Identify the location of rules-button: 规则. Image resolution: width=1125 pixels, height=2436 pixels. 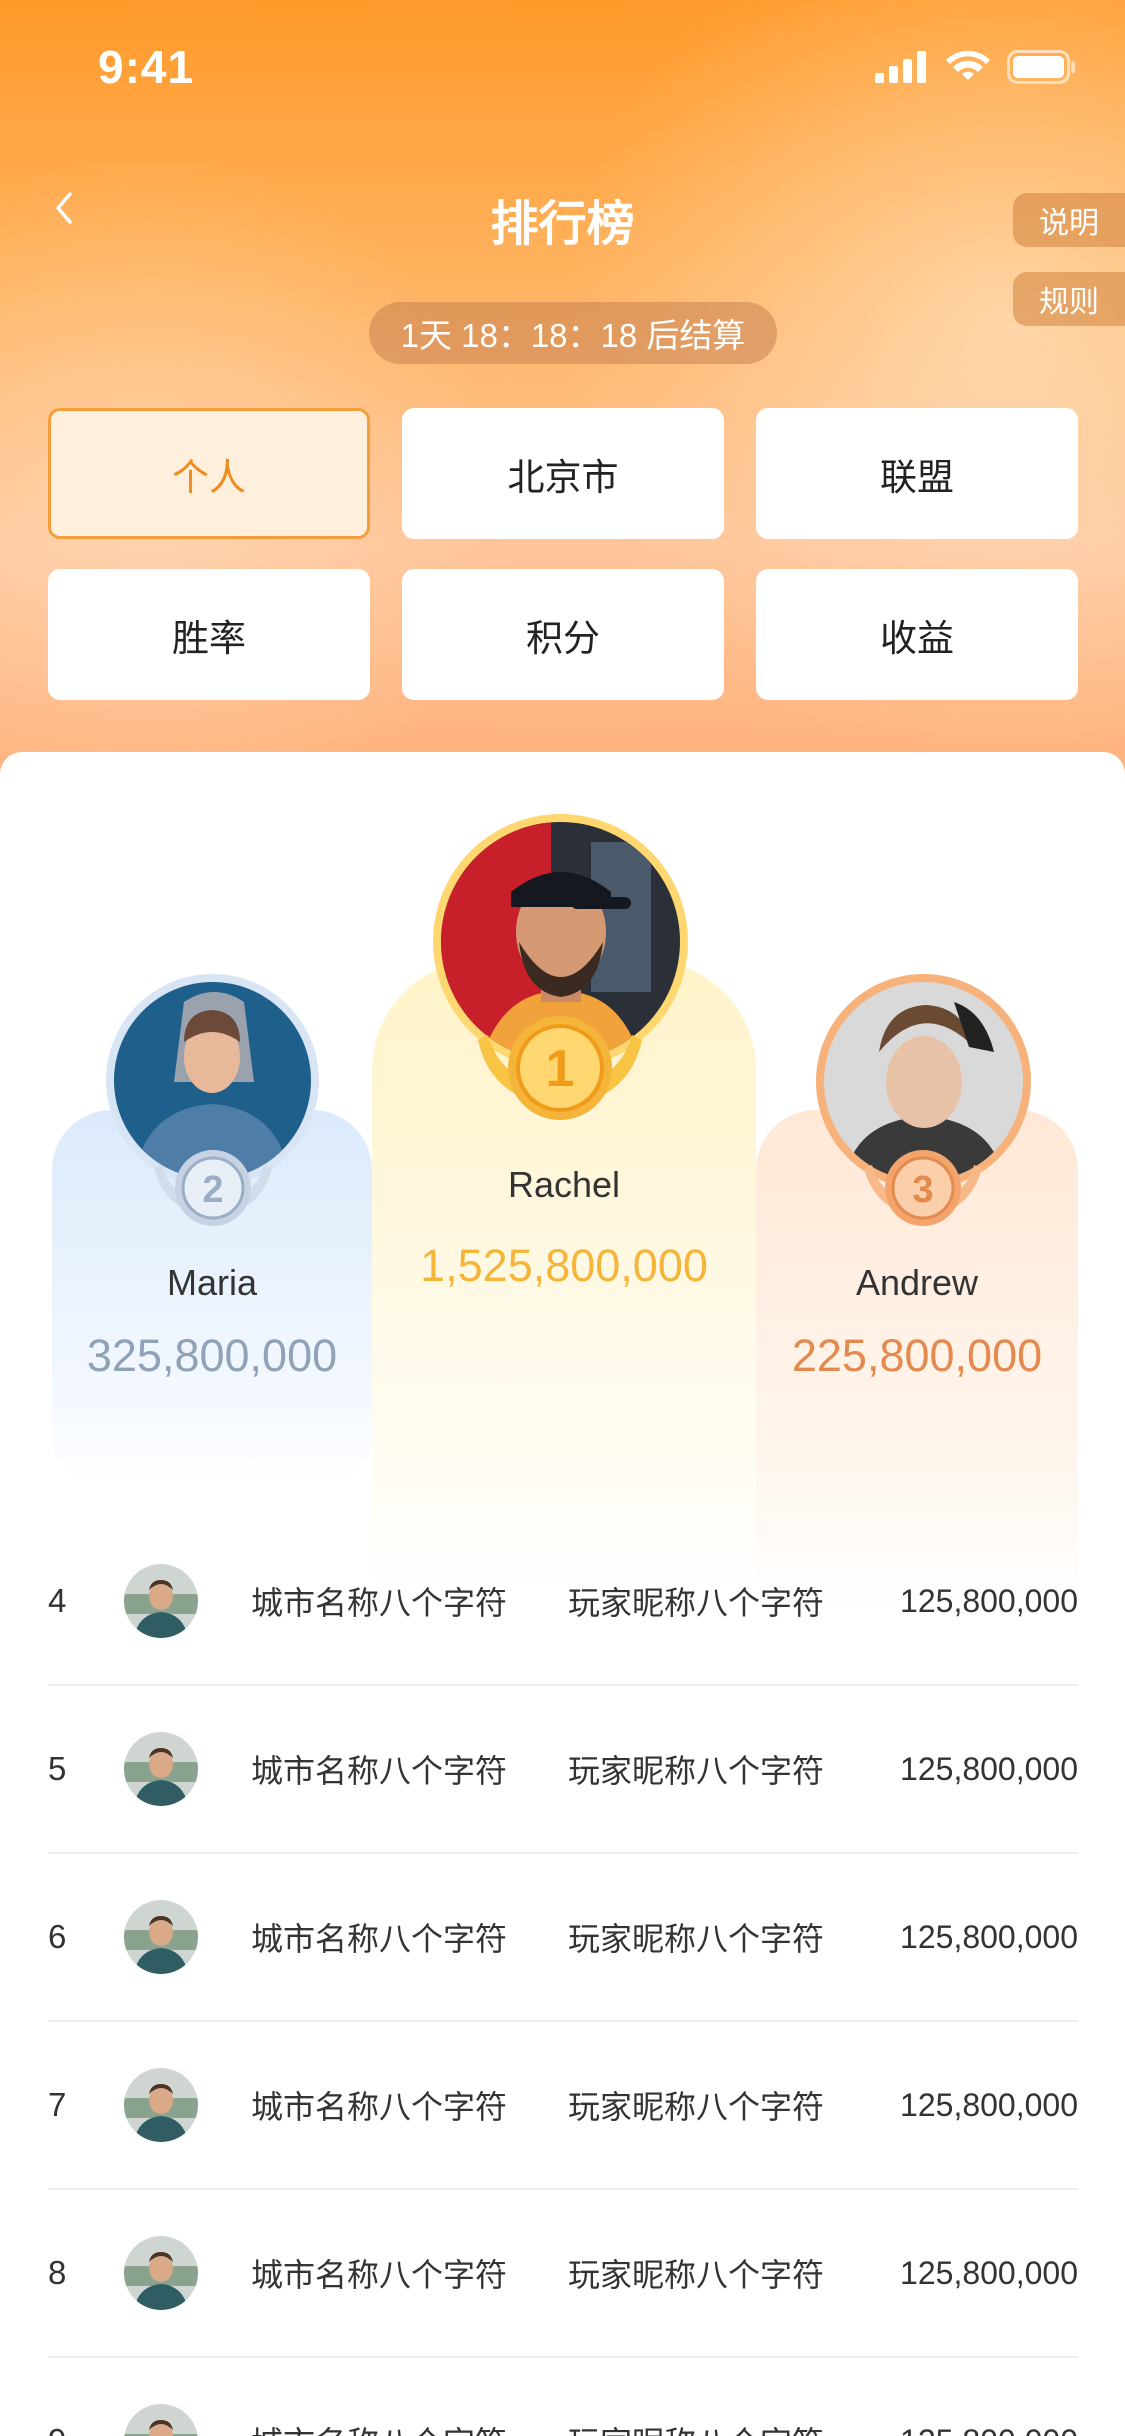
(1069, 299).